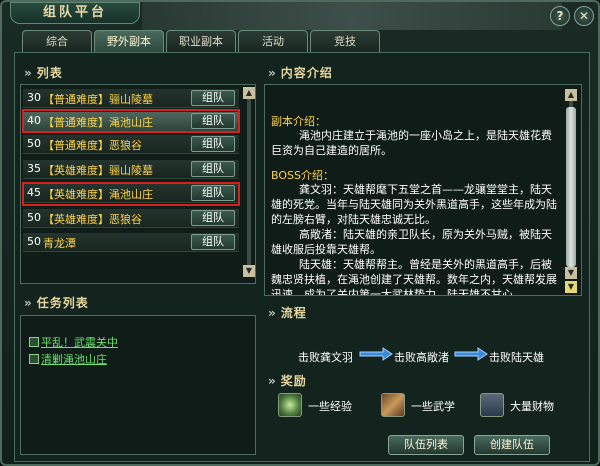  I want to click on team-list-button: 队伍列表, so click(426, 445).